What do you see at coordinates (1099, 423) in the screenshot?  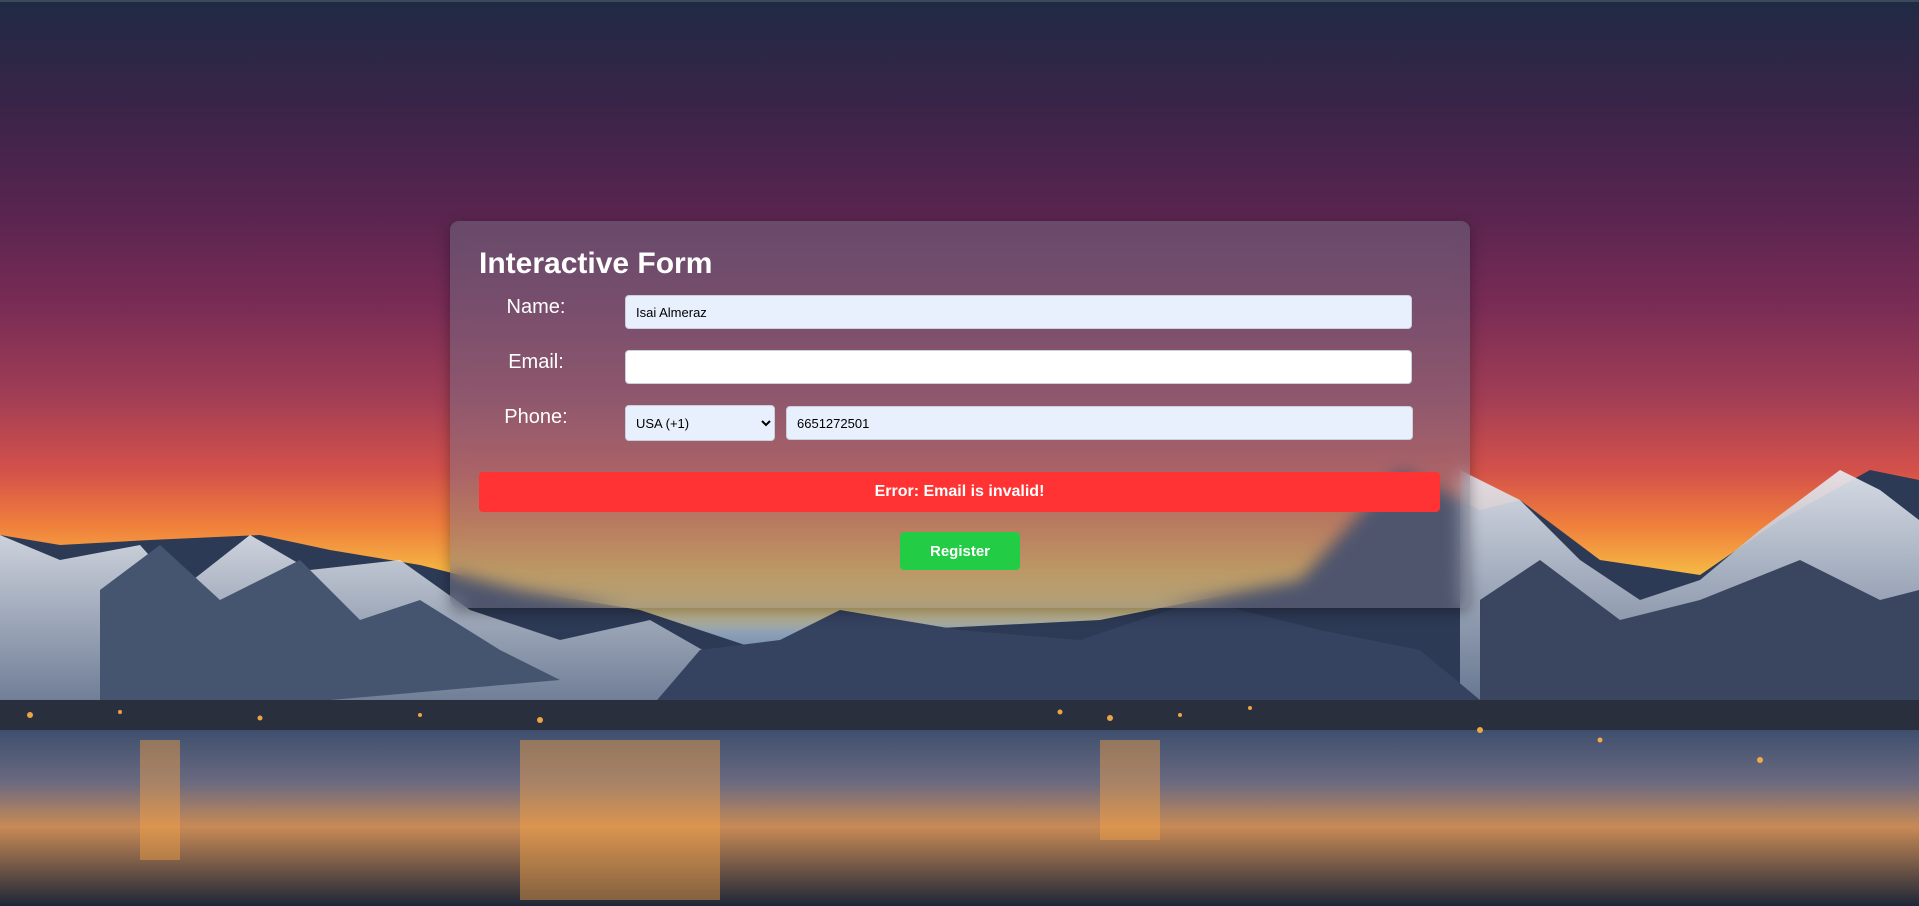 I see `phone-input` at bounding box center [1099, 423].